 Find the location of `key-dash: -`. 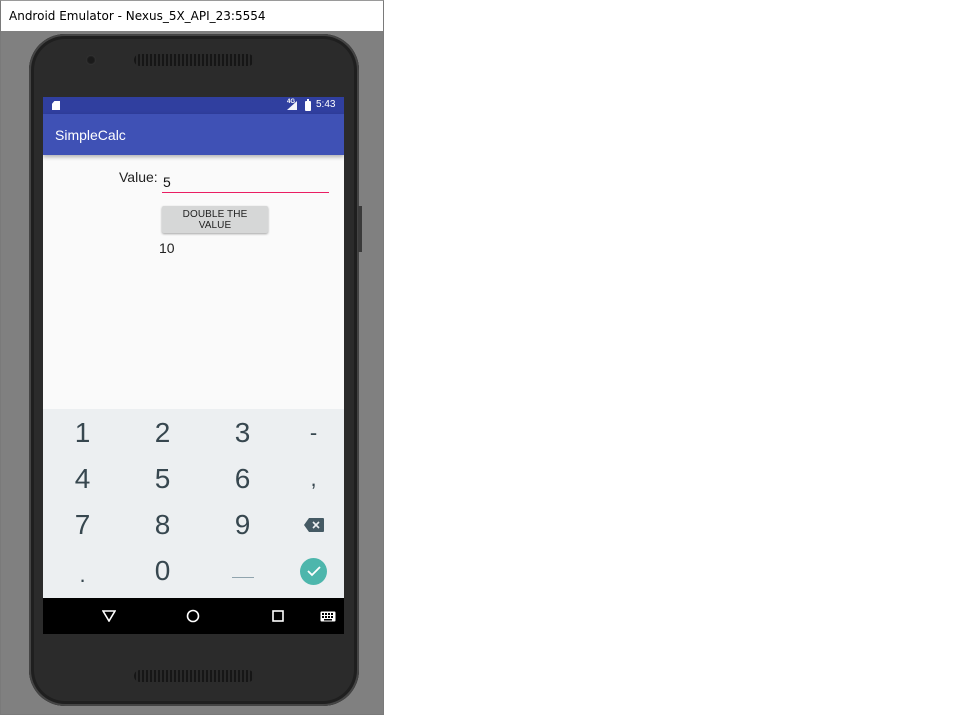

key-dash: - is located at coordinates (310, 433).